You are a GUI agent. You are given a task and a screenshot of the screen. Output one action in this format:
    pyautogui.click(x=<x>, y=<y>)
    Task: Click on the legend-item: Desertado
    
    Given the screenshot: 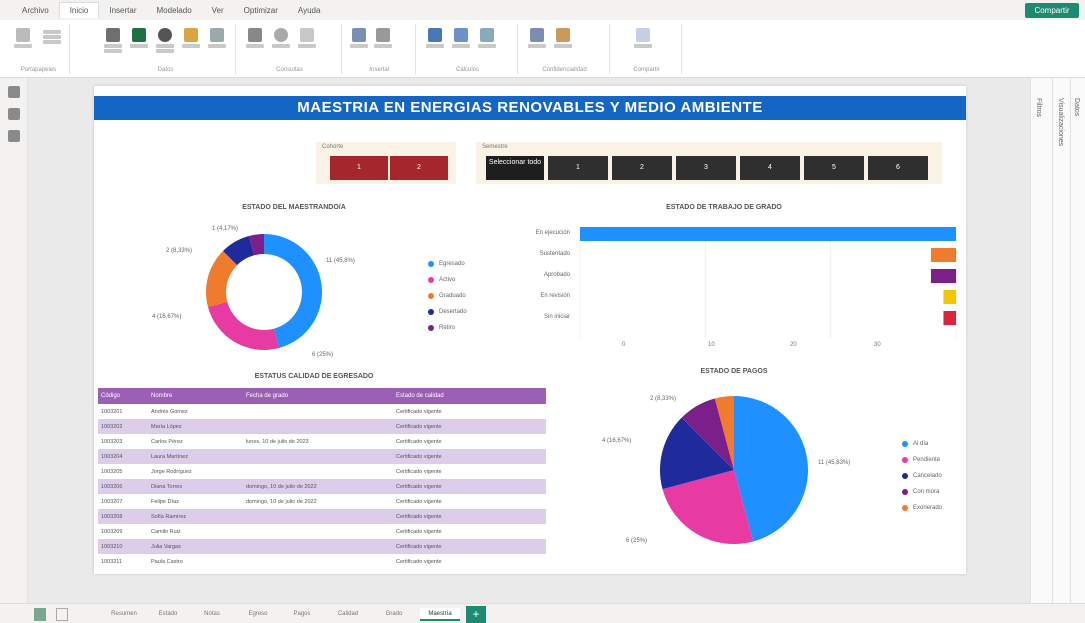 What is the action you would take?
    pyautogui.click(x=447, y=312)
    